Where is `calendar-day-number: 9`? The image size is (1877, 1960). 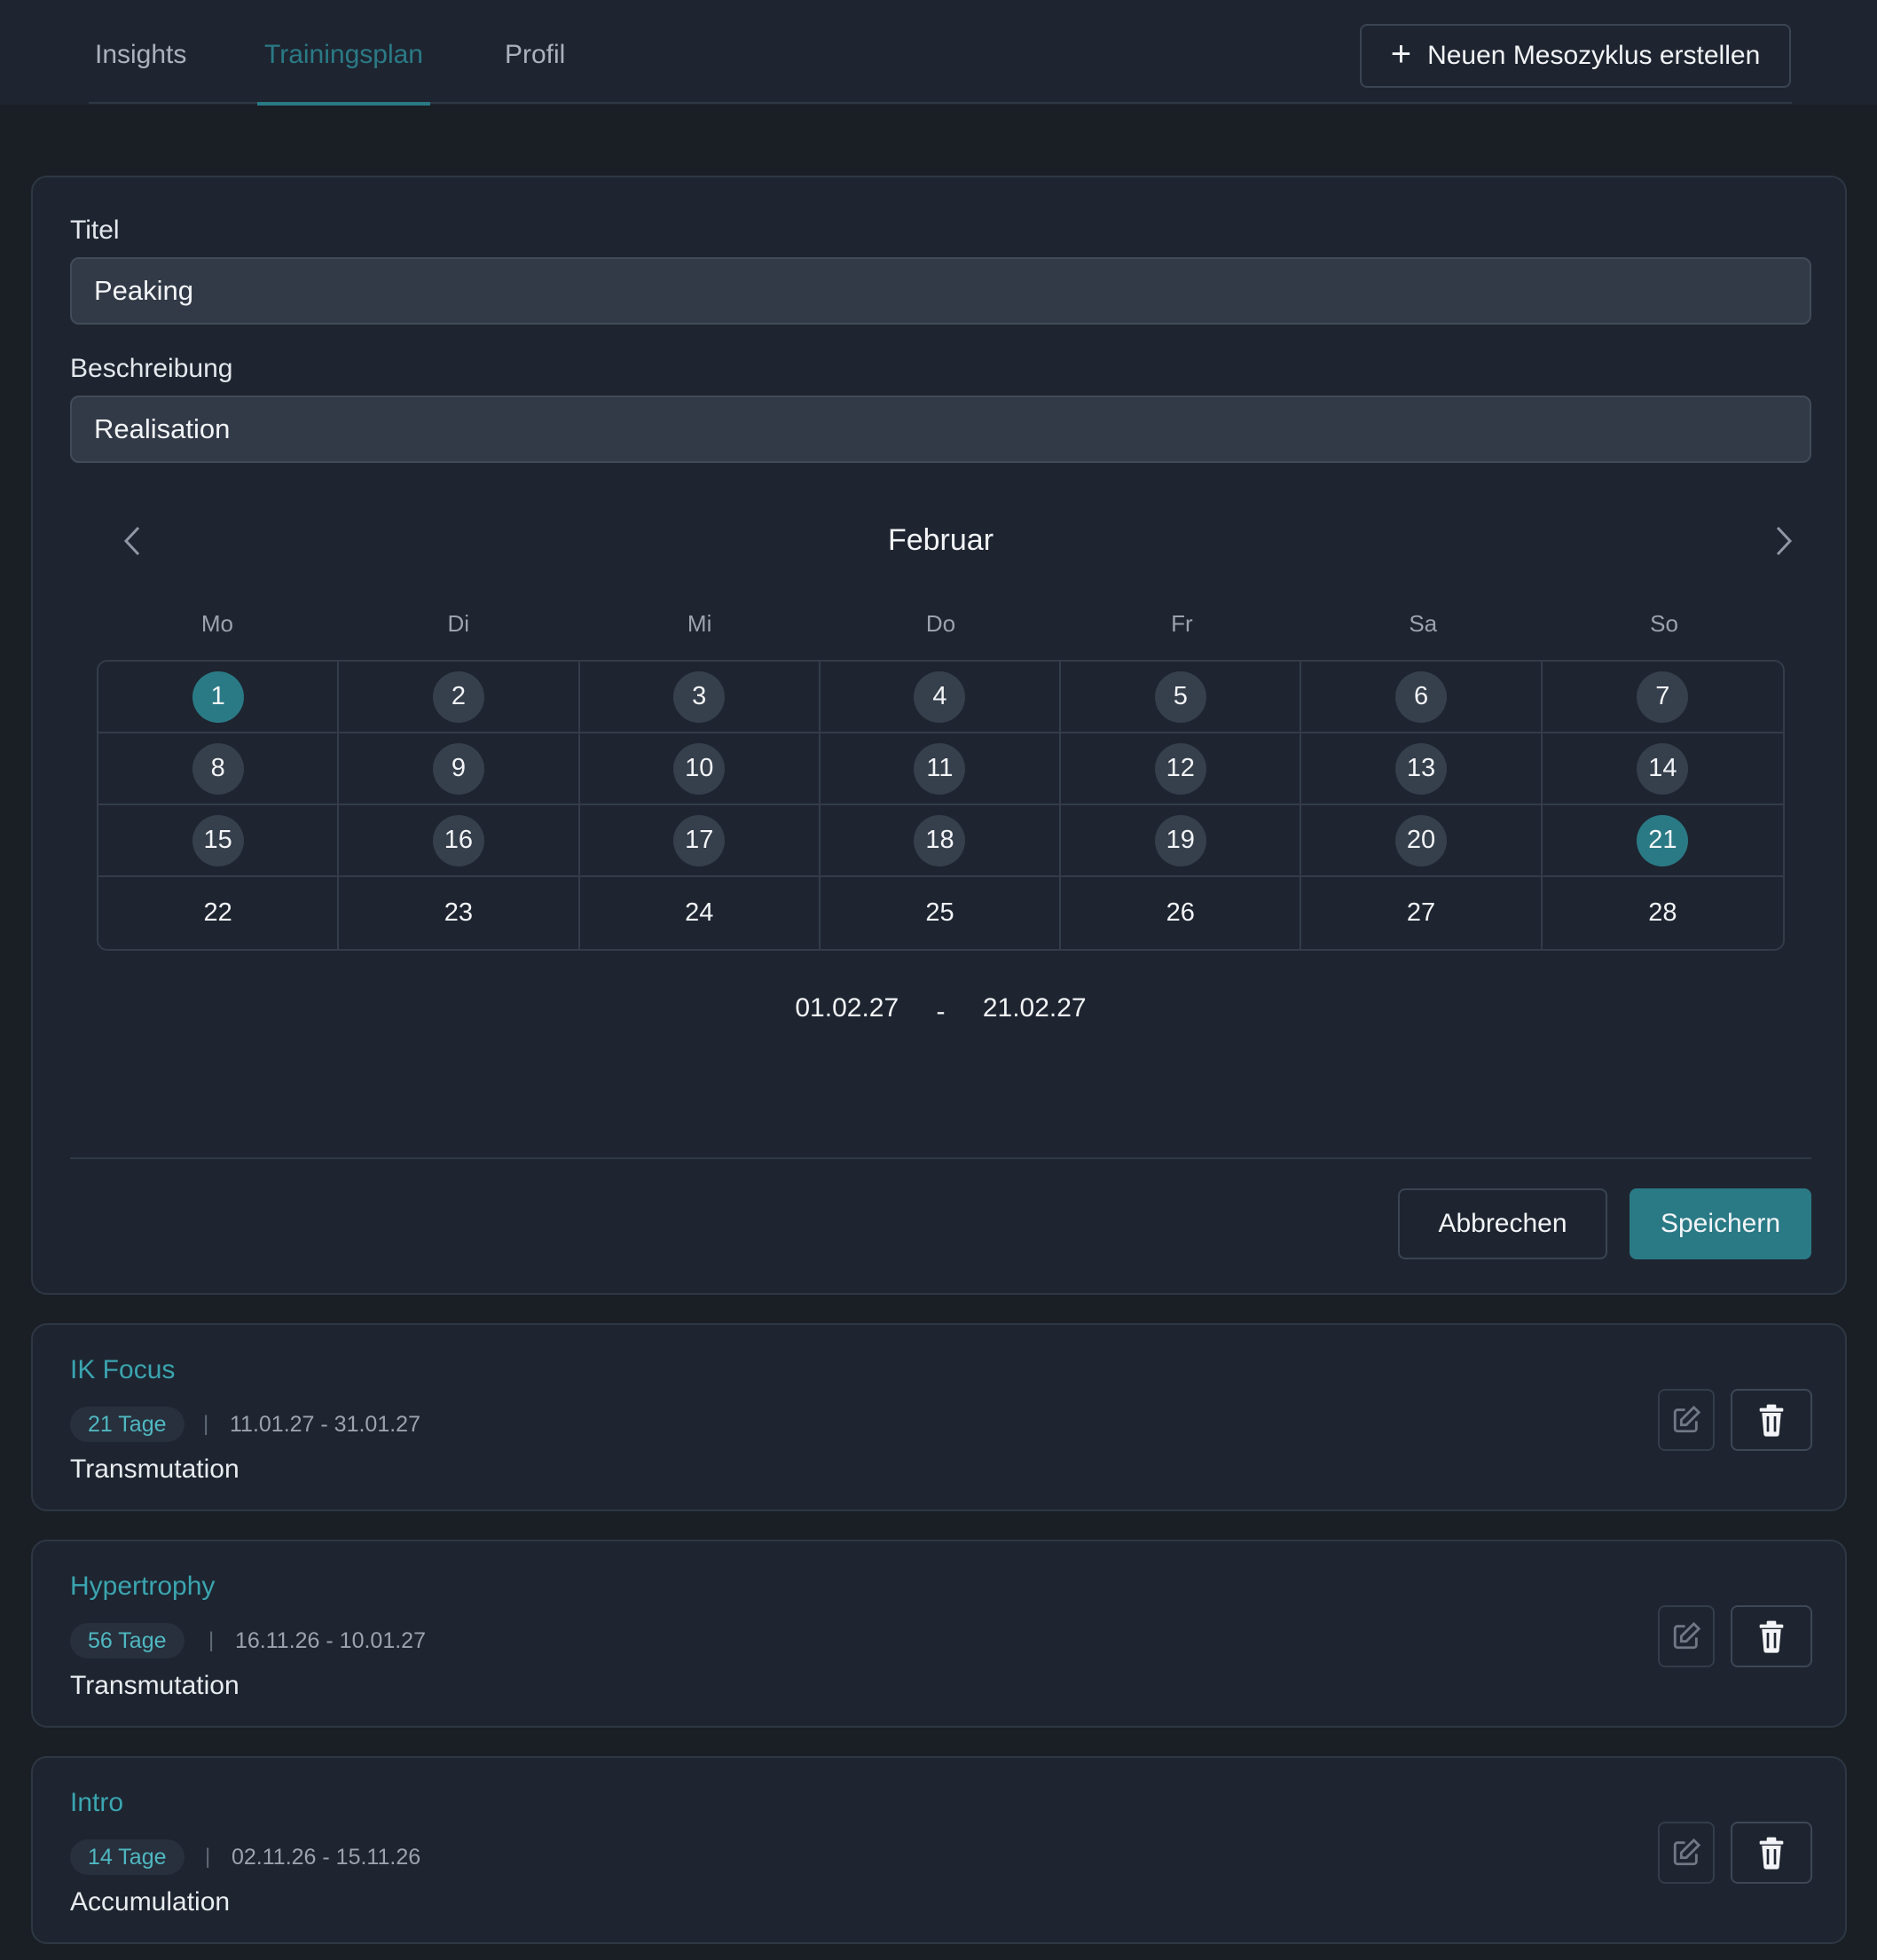
calendar-day-number: 9 is located at coordinates (458, 768).